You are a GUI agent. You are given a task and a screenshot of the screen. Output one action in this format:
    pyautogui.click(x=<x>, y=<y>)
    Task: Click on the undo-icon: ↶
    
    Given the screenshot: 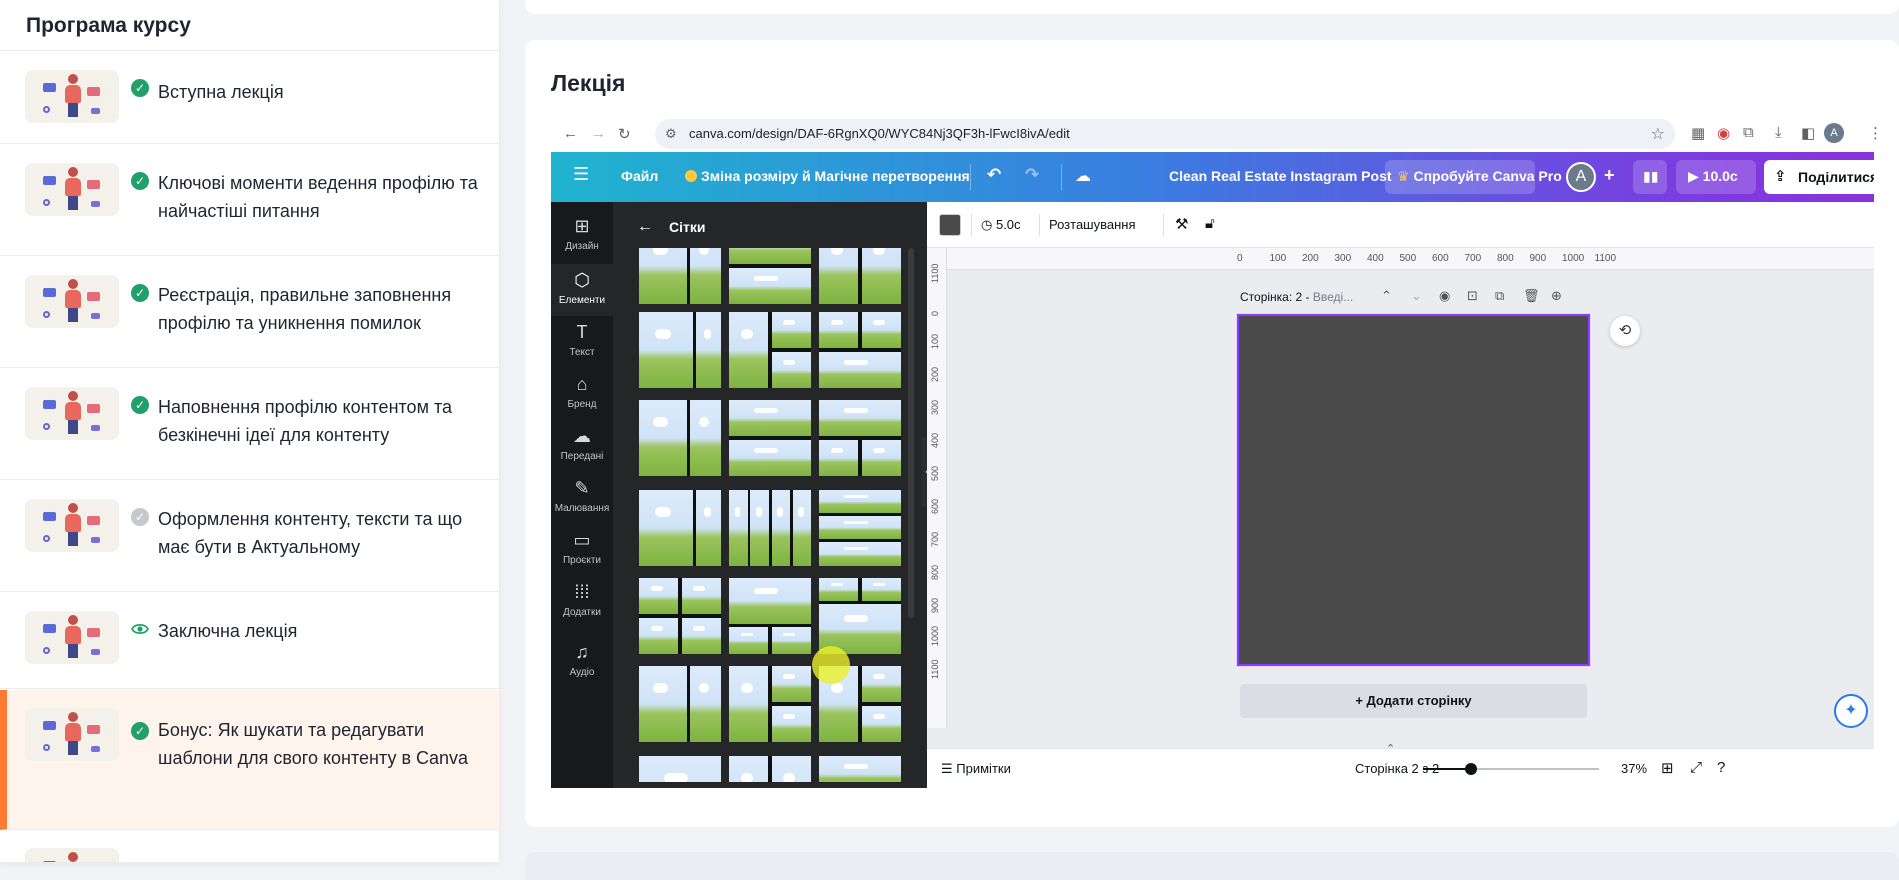 What is the action you would take?
    pyautogui.click(x=994, y=175)
    